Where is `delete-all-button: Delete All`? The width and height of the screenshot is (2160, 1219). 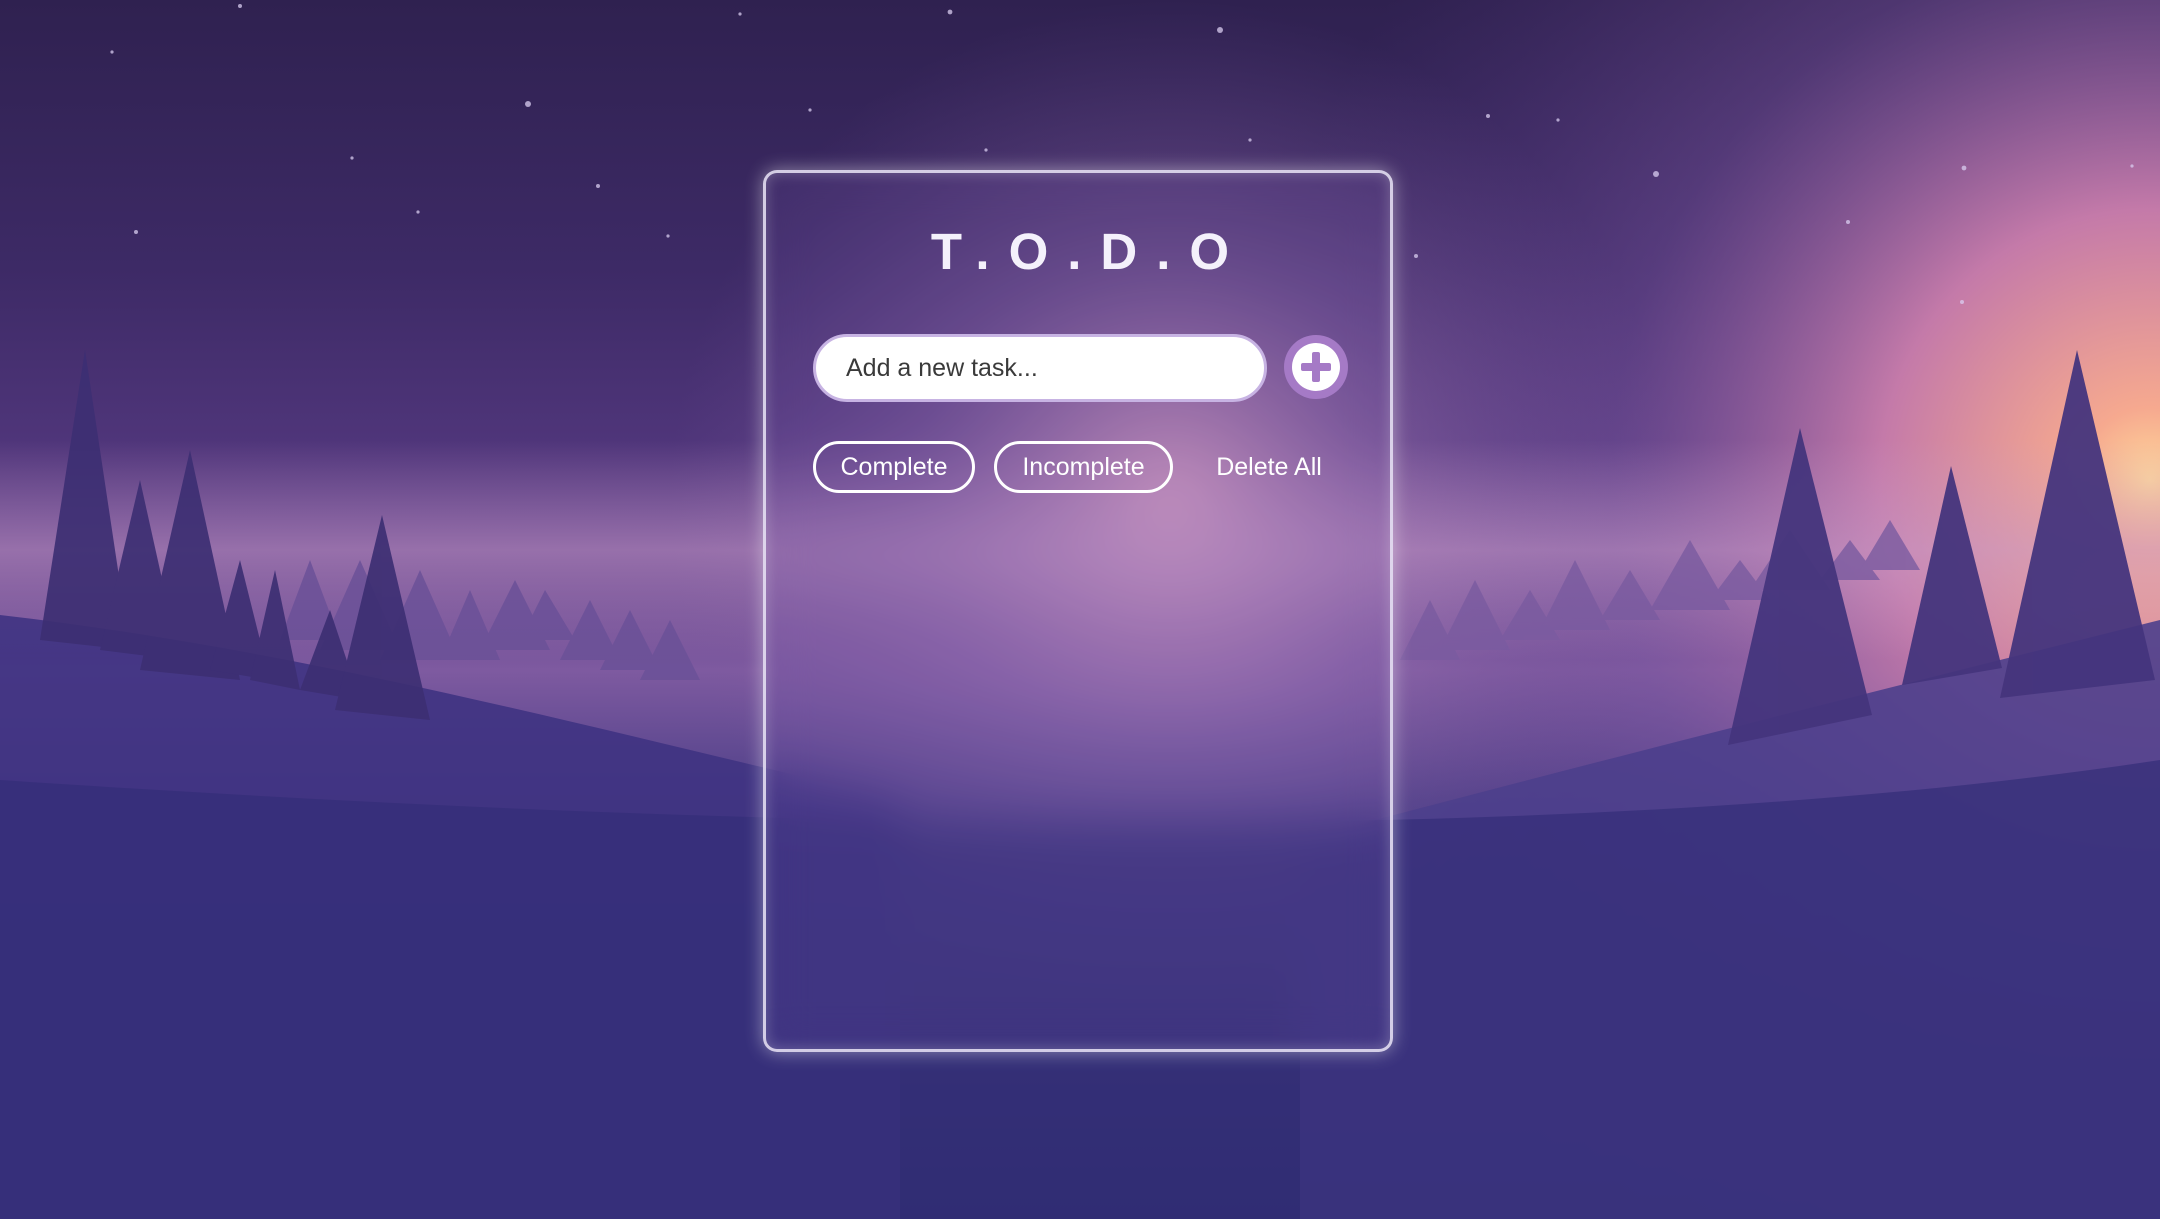
delete-all-button: Delete All is located at coordinates (1269, 467).